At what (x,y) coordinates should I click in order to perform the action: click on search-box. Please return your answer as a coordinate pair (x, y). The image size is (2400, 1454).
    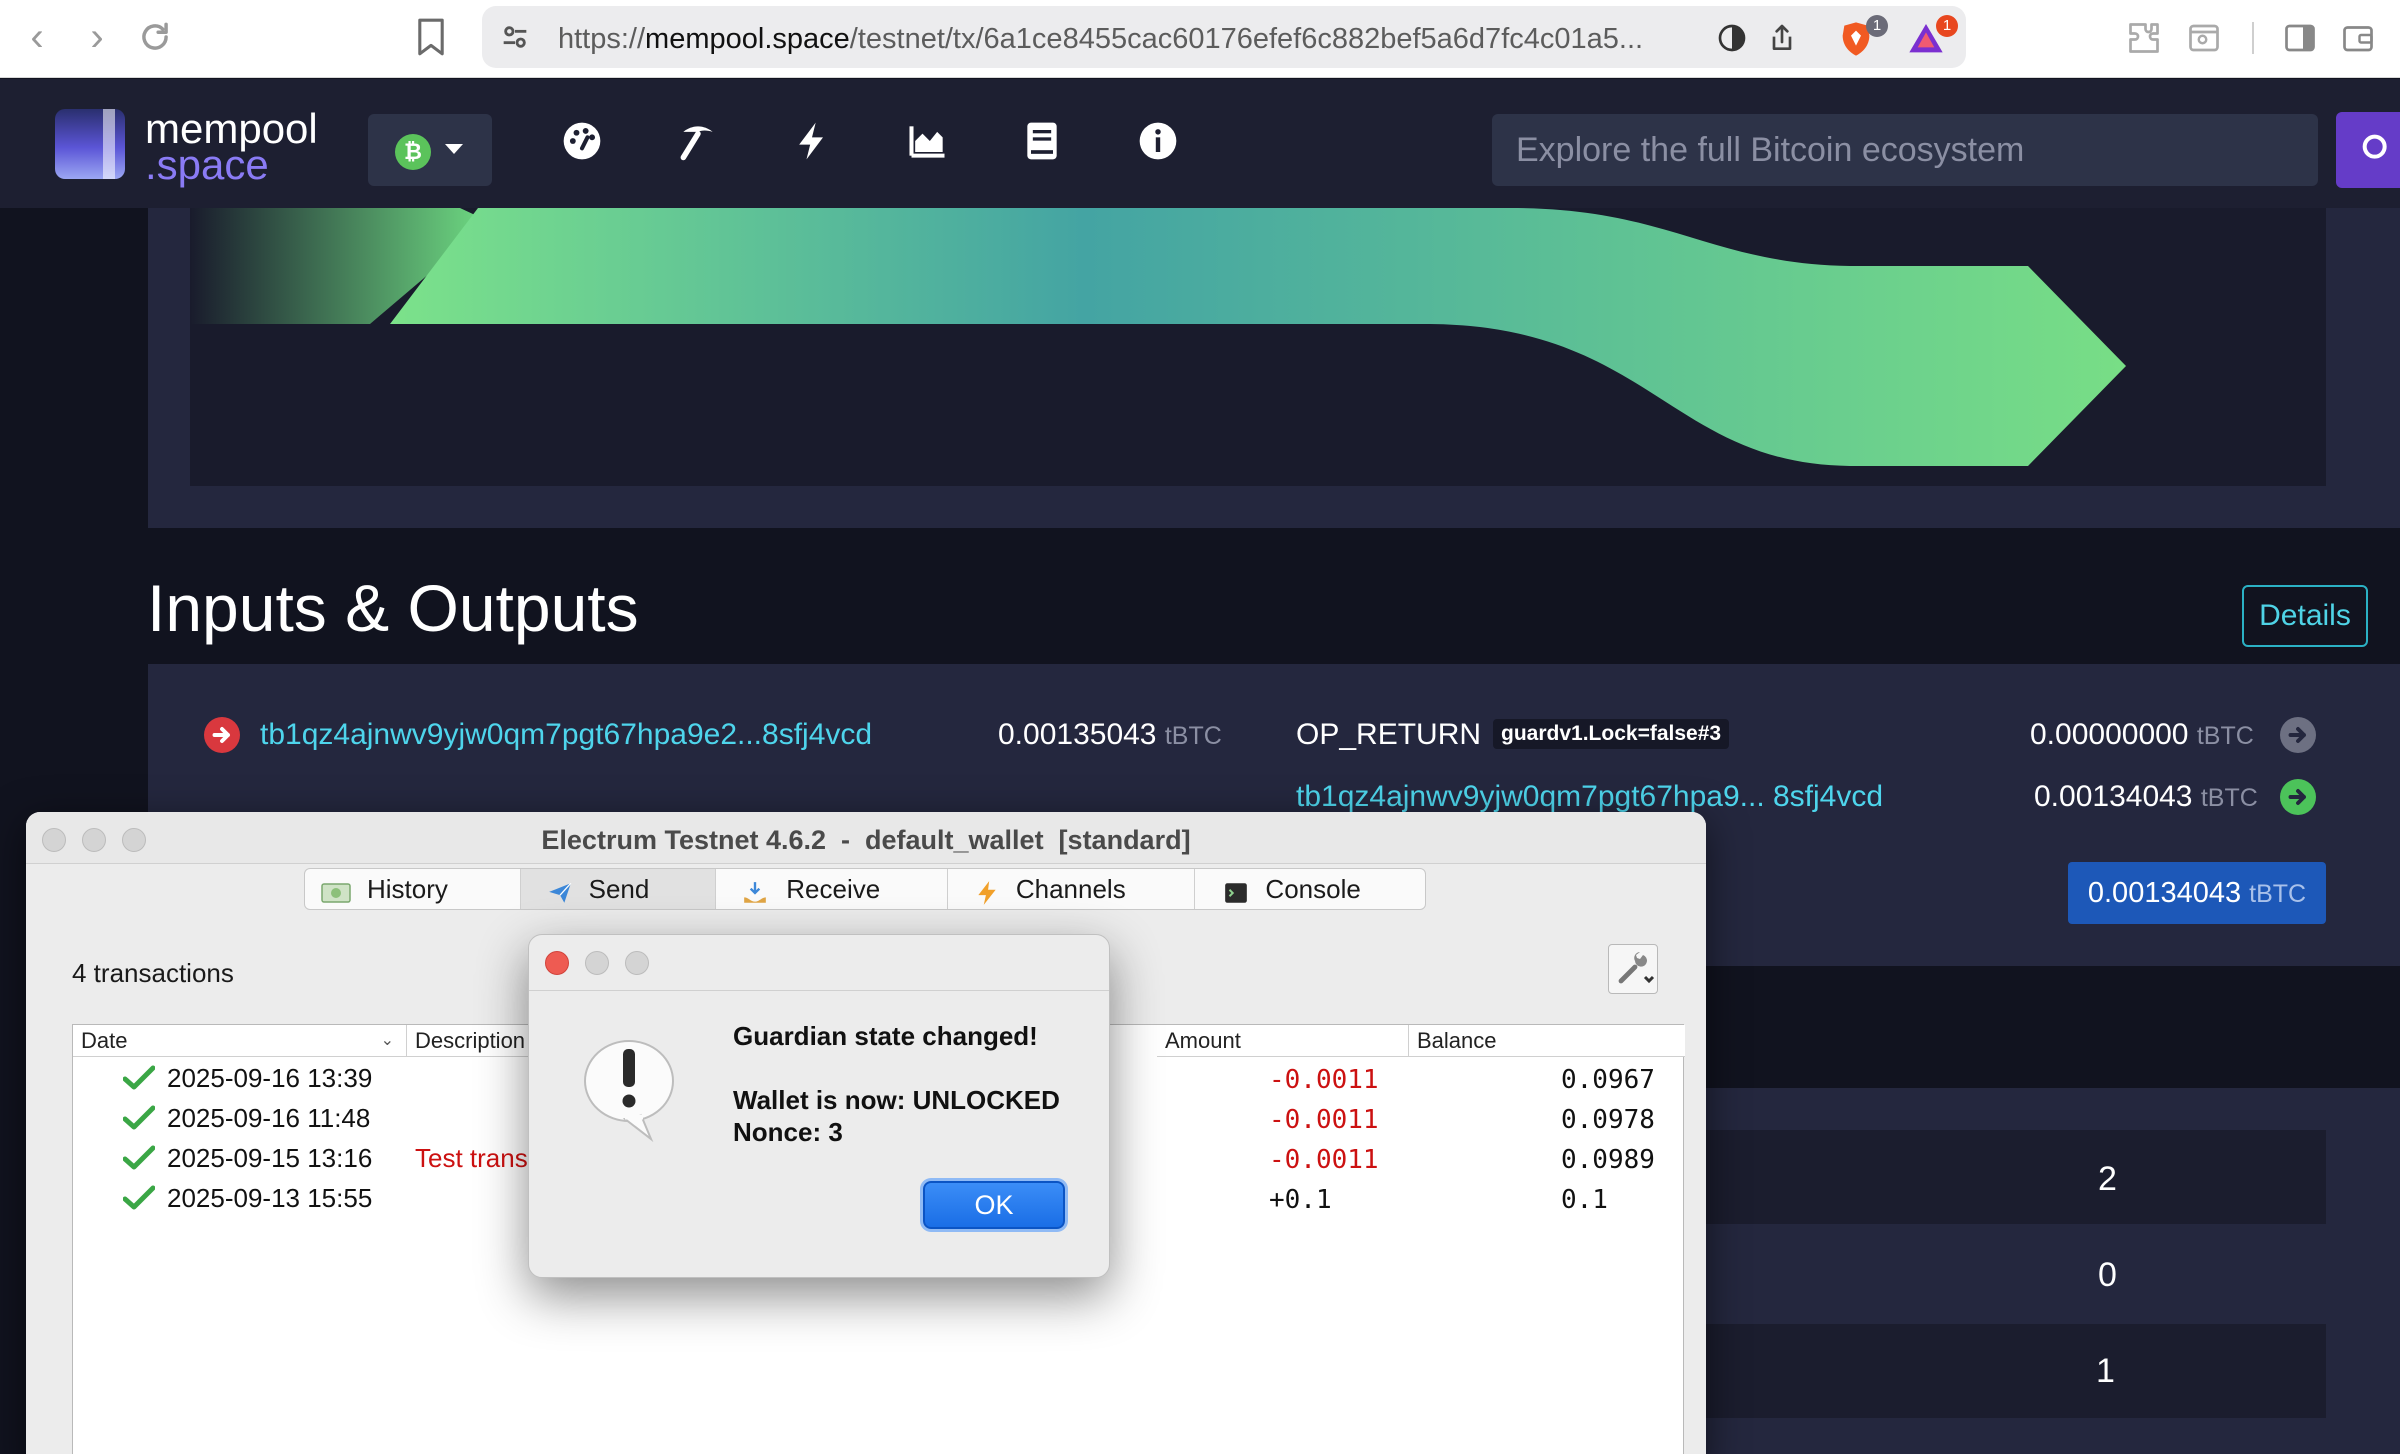
    Looking at the image, I should click on (1905, 150).